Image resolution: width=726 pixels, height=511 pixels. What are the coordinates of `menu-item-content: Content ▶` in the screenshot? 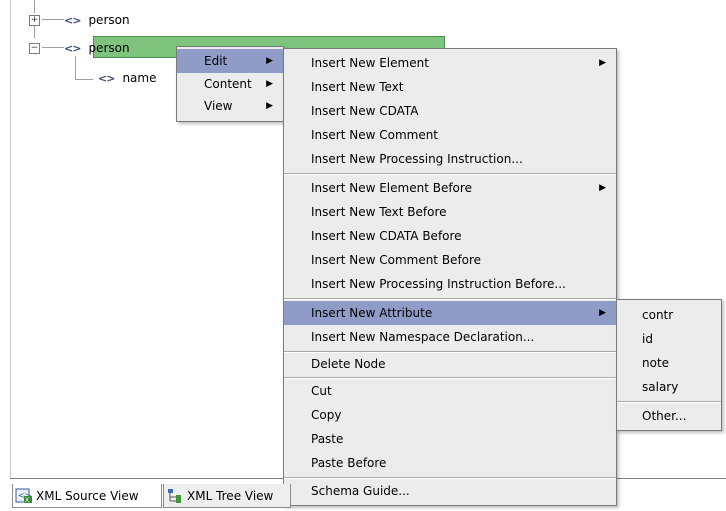 It's located at (230, 84).